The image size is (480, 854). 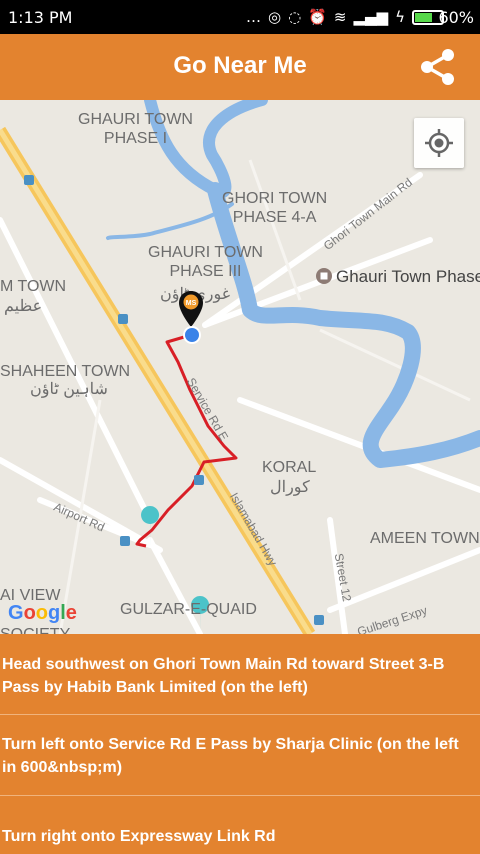 I want to click on map-label-m-town: M TOWN, so click(x=33, y=286).